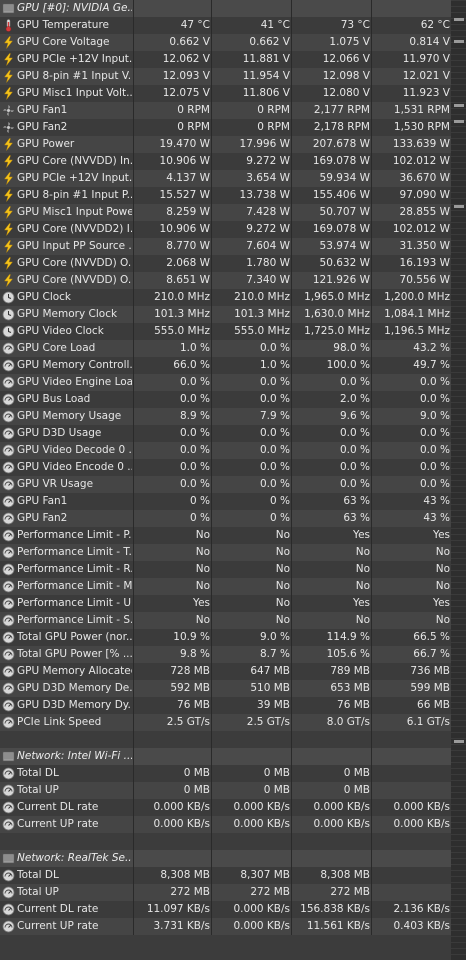 The image size is (466, 960). Describe the element at coordinates (184, 144) in the screenshot. I see `sensor-value-current: 19.470 W` at that location.